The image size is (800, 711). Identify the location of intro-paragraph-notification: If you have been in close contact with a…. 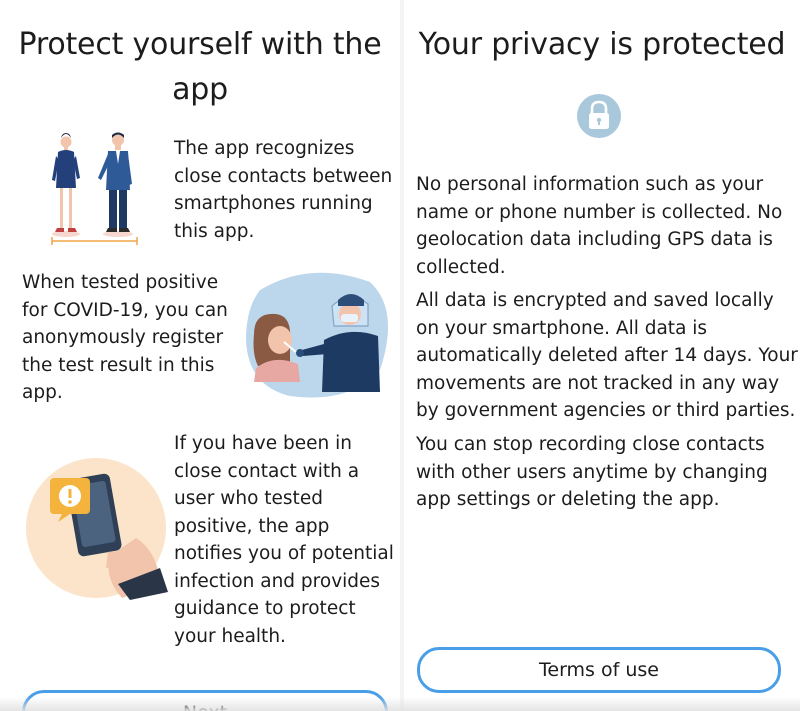
(284, 540).